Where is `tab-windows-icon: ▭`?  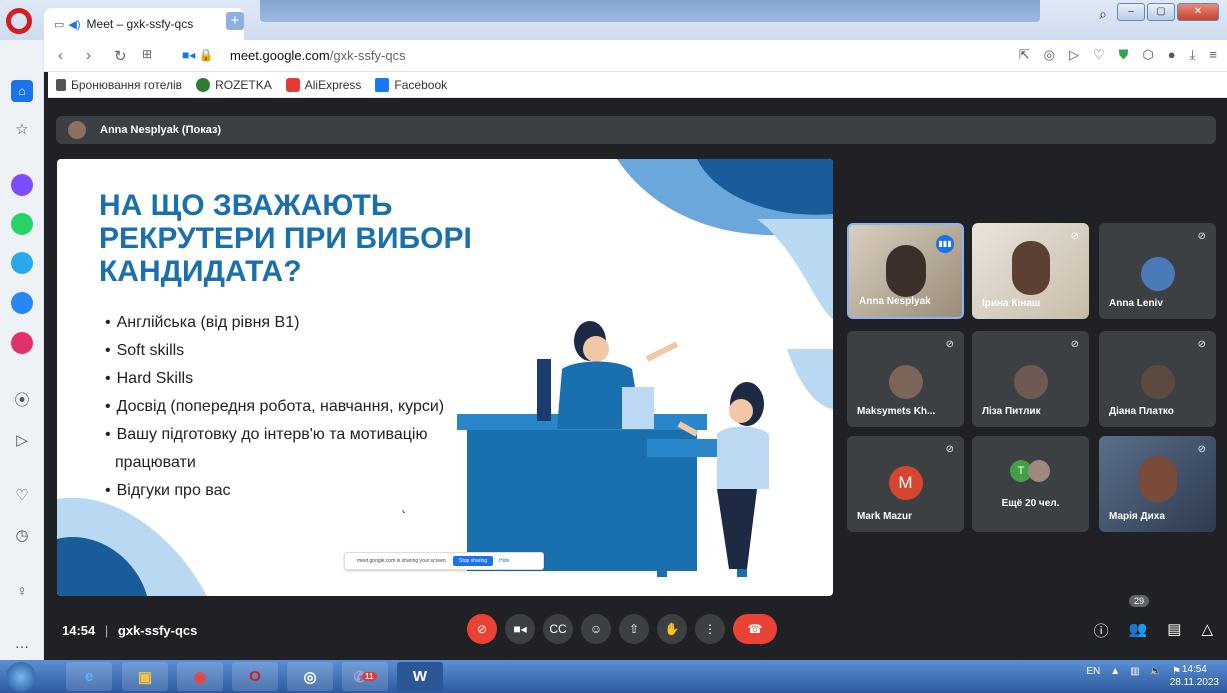 tab-windows-icon: ▭ is located at coordinates (59, 24).